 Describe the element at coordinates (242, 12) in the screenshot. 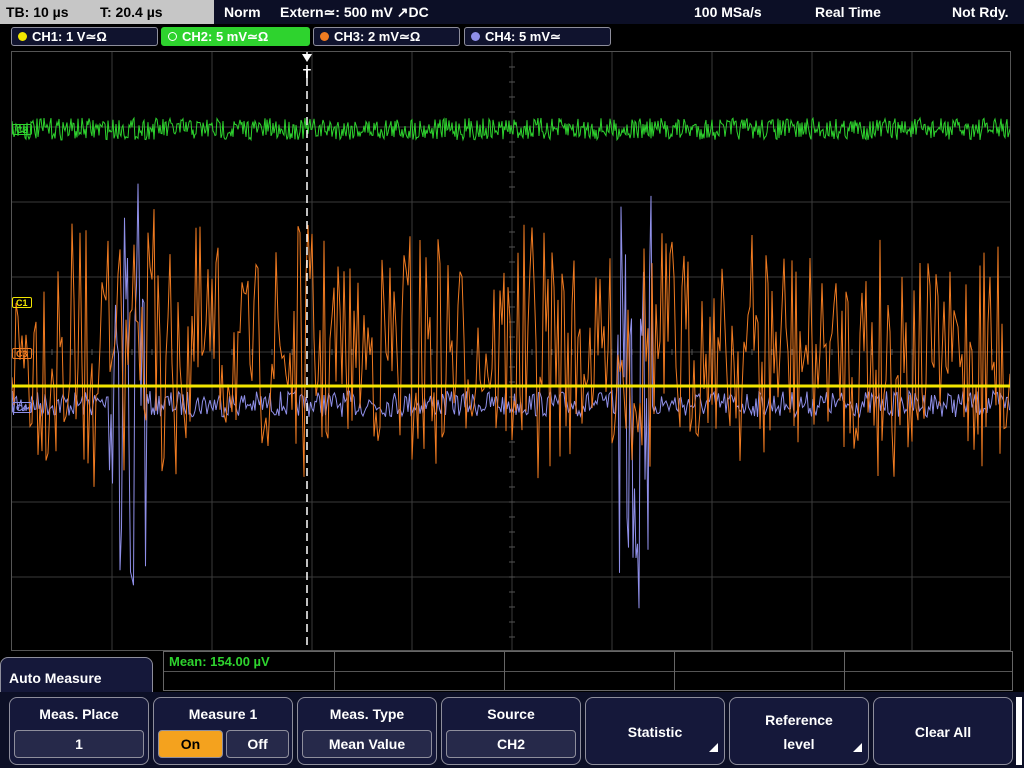

I see `trigger-mode: Norm` at that location.